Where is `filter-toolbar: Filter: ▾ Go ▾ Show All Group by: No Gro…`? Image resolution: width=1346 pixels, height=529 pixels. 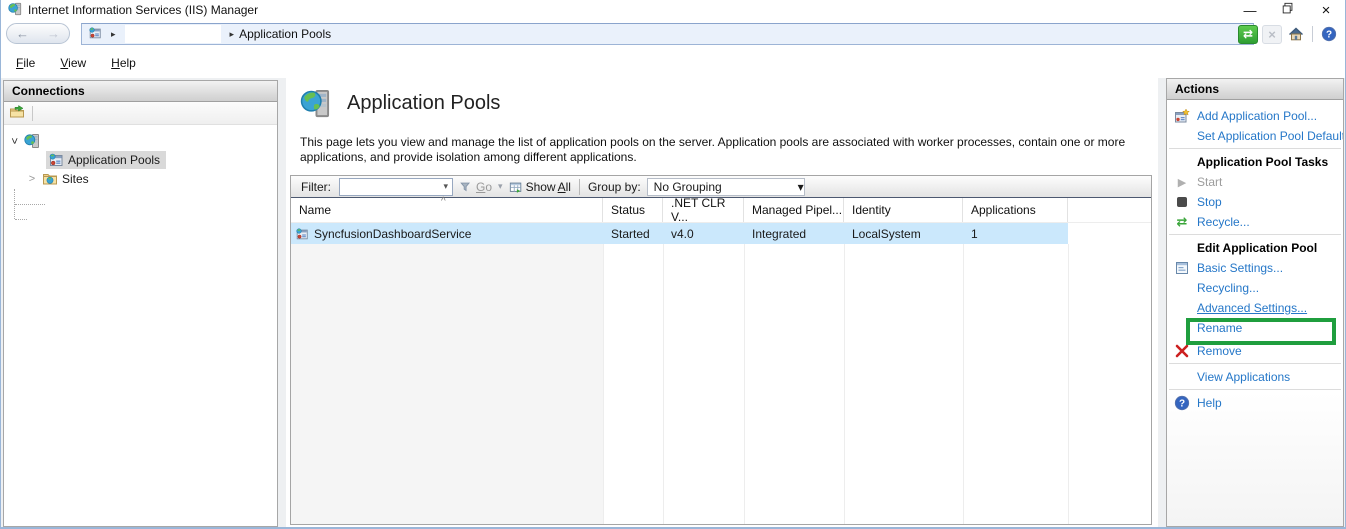 filter-toolbar: Filter: ▾ Go ▾ Show All Group by: No Gro… is located at coordinates (721, 187).